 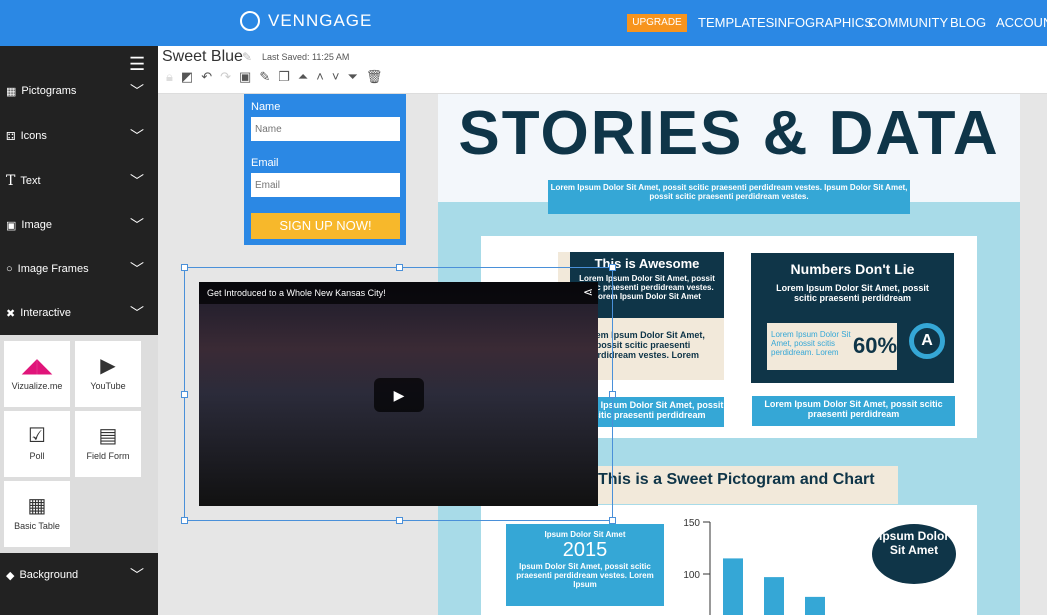 What do you see at coordinates (336, 77) in the screenshot?
I see `send-backward-icon: ˅` at bounding box center [336, 77].